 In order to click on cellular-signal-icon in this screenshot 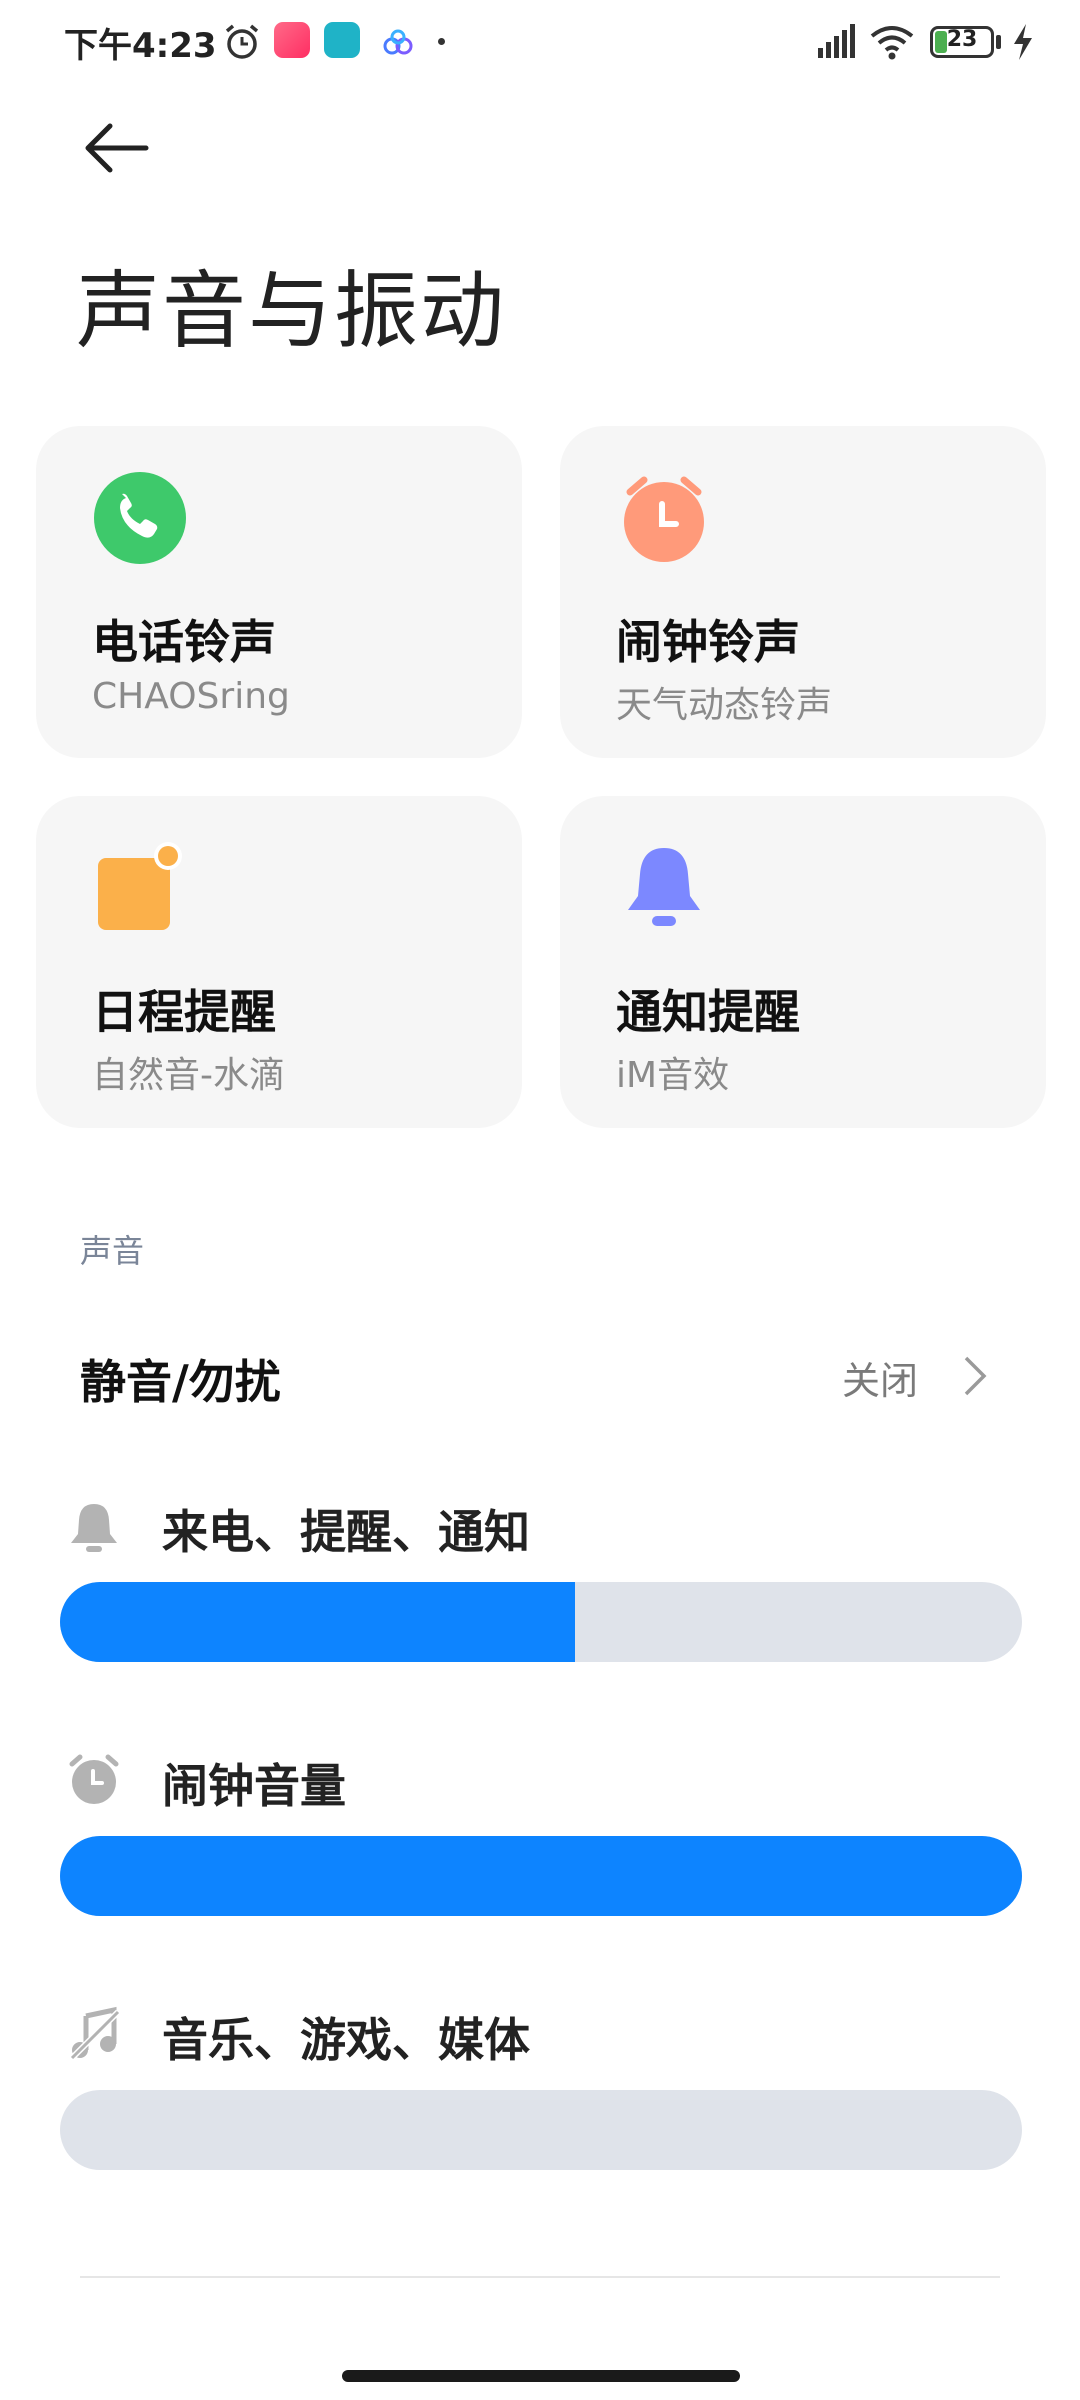, I will do `click(836, 41)`.